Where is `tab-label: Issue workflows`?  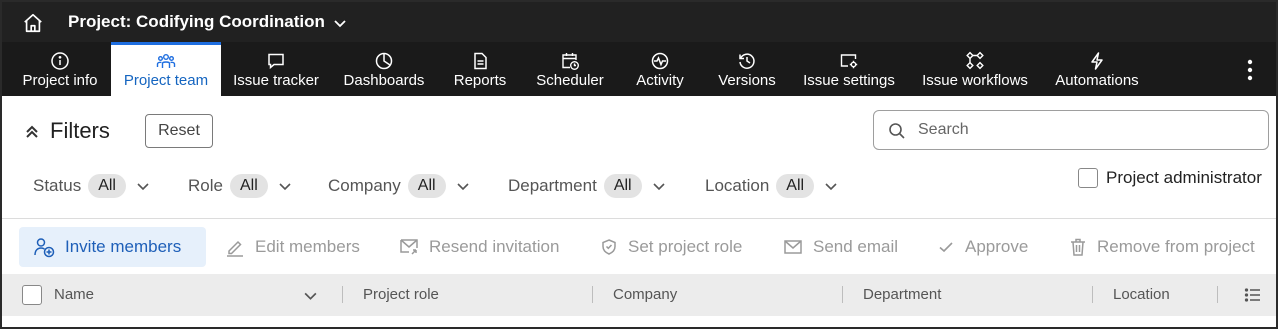 tab-label: Issue workflows is located at coordinates (975, 80).